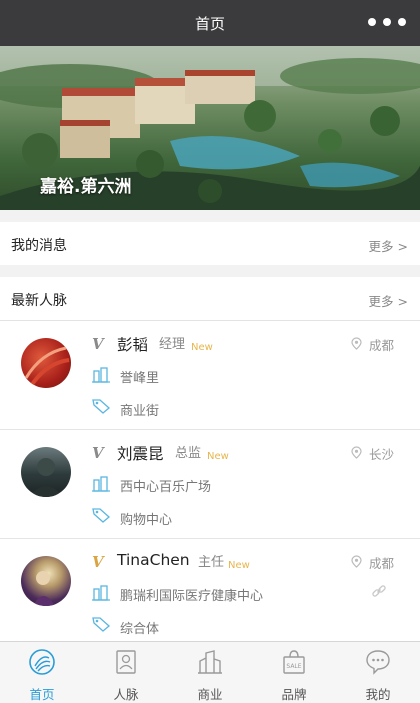 The image size is (420, 703). Describe the element at coordinates (293, 666) in the screenshot. I see `svg-text: SALE` at that location.